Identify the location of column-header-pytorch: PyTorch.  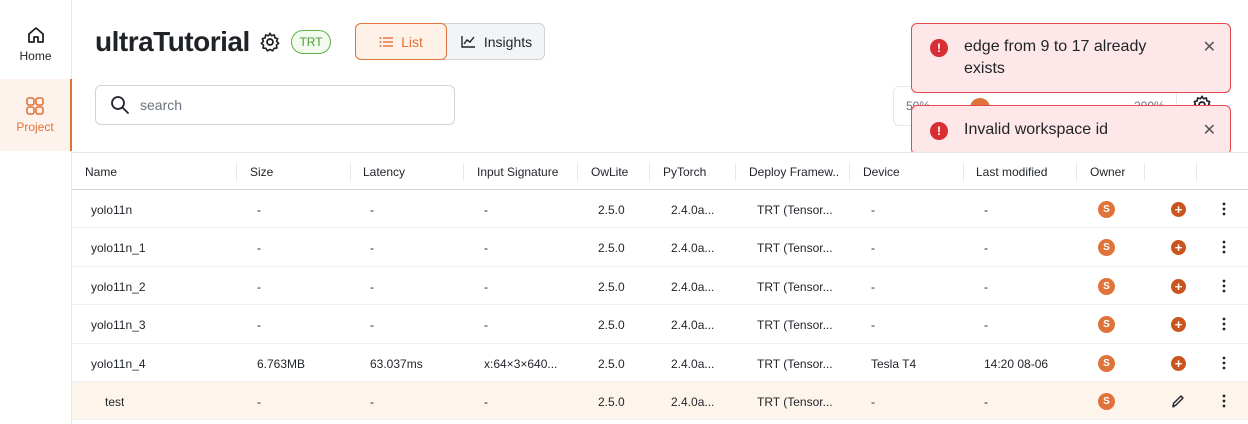
(684, 172).